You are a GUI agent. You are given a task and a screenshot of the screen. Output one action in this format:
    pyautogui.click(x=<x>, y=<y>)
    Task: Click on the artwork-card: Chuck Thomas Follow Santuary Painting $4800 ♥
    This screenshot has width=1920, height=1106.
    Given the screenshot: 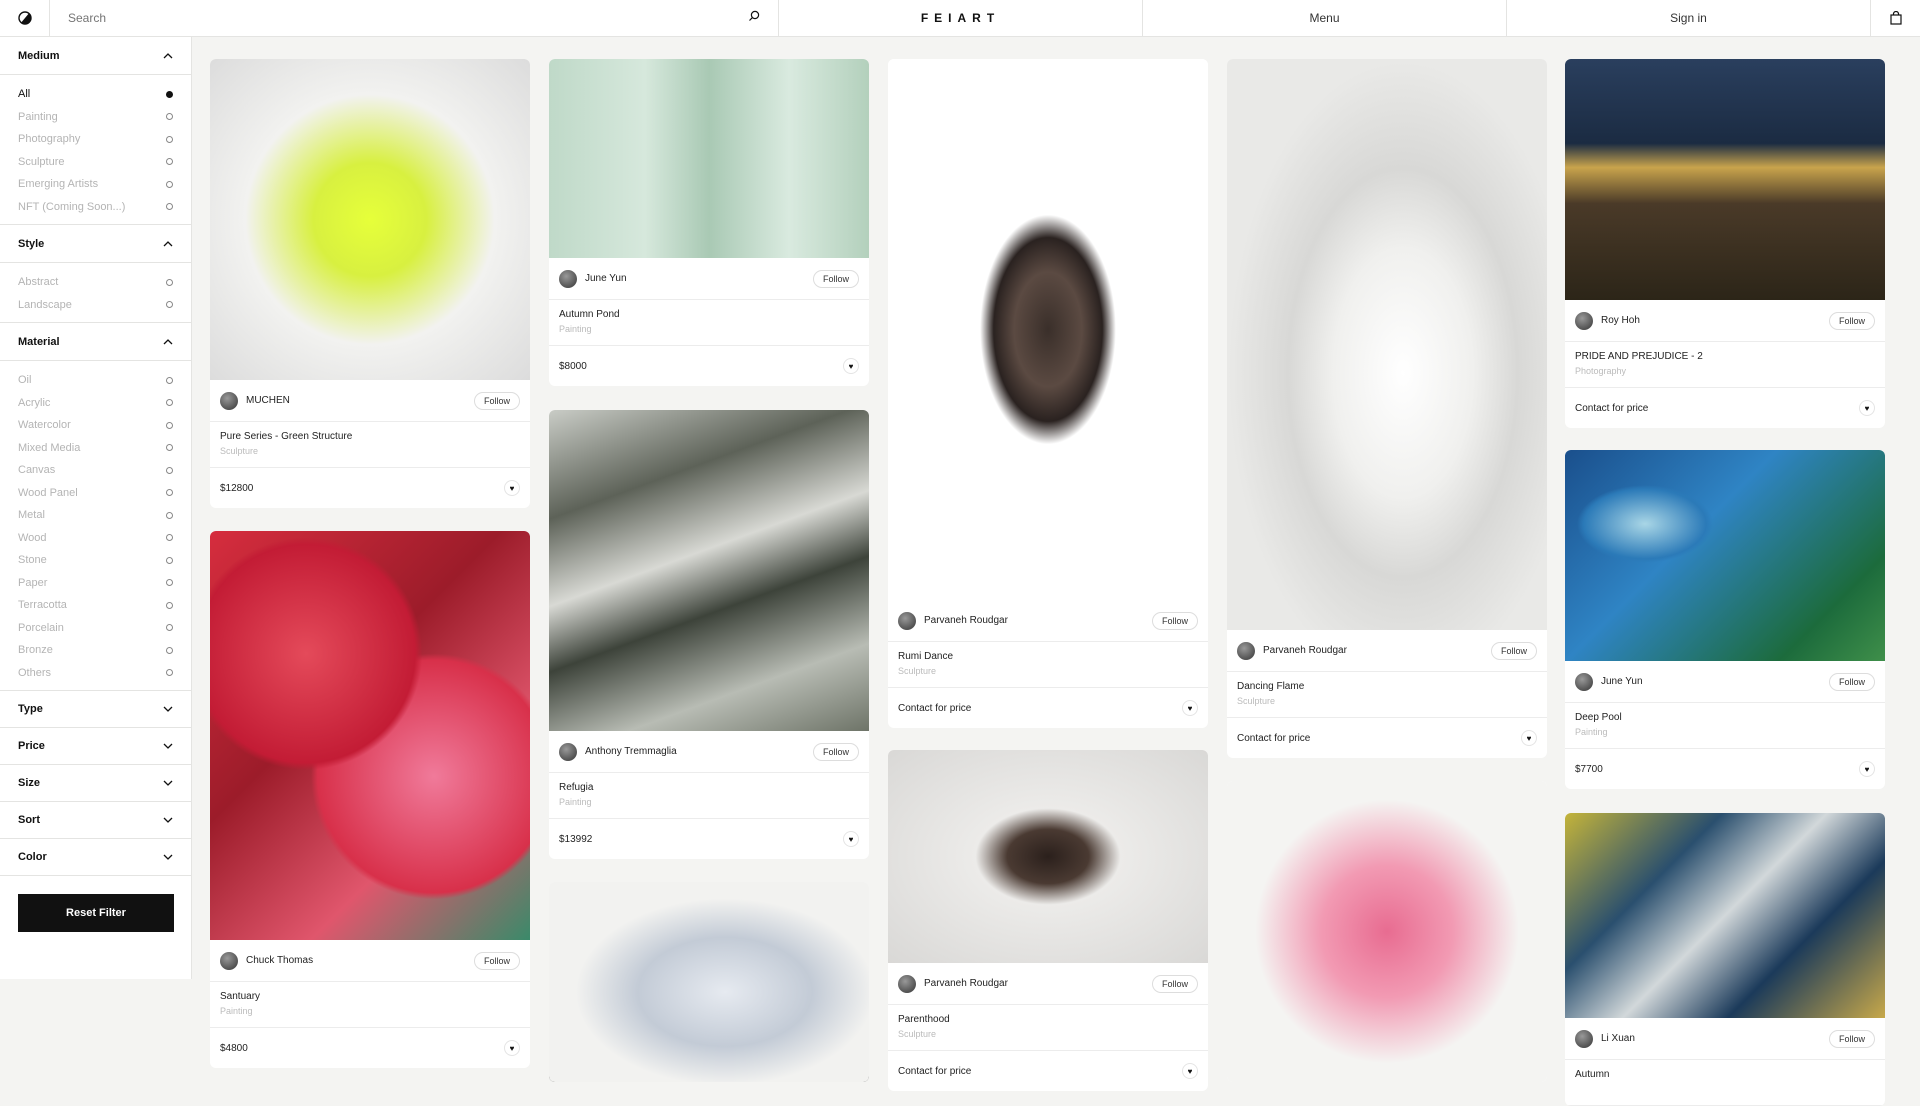 What is the action you would take?
    pyautogui.click(x=370, y=799)
    